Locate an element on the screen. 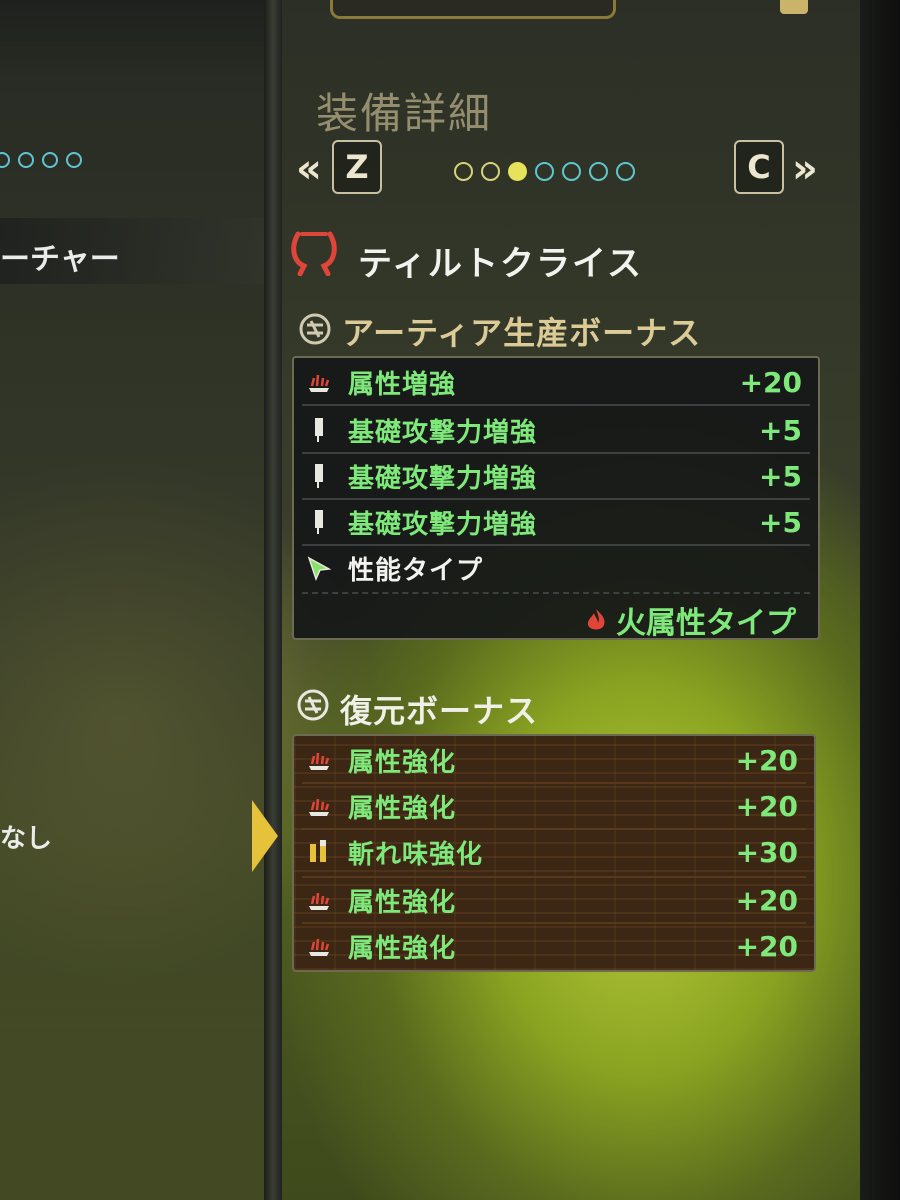 The image size is (900, 1200). next-page-button: C is located at coordinates (759, 167).